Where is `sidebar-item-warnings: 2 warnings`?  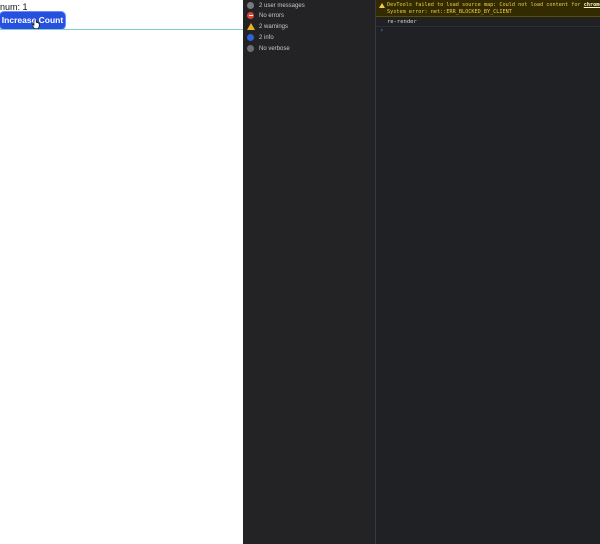 sidebar-item-warnings: 2 warnings is located at coordinates (267, 26).